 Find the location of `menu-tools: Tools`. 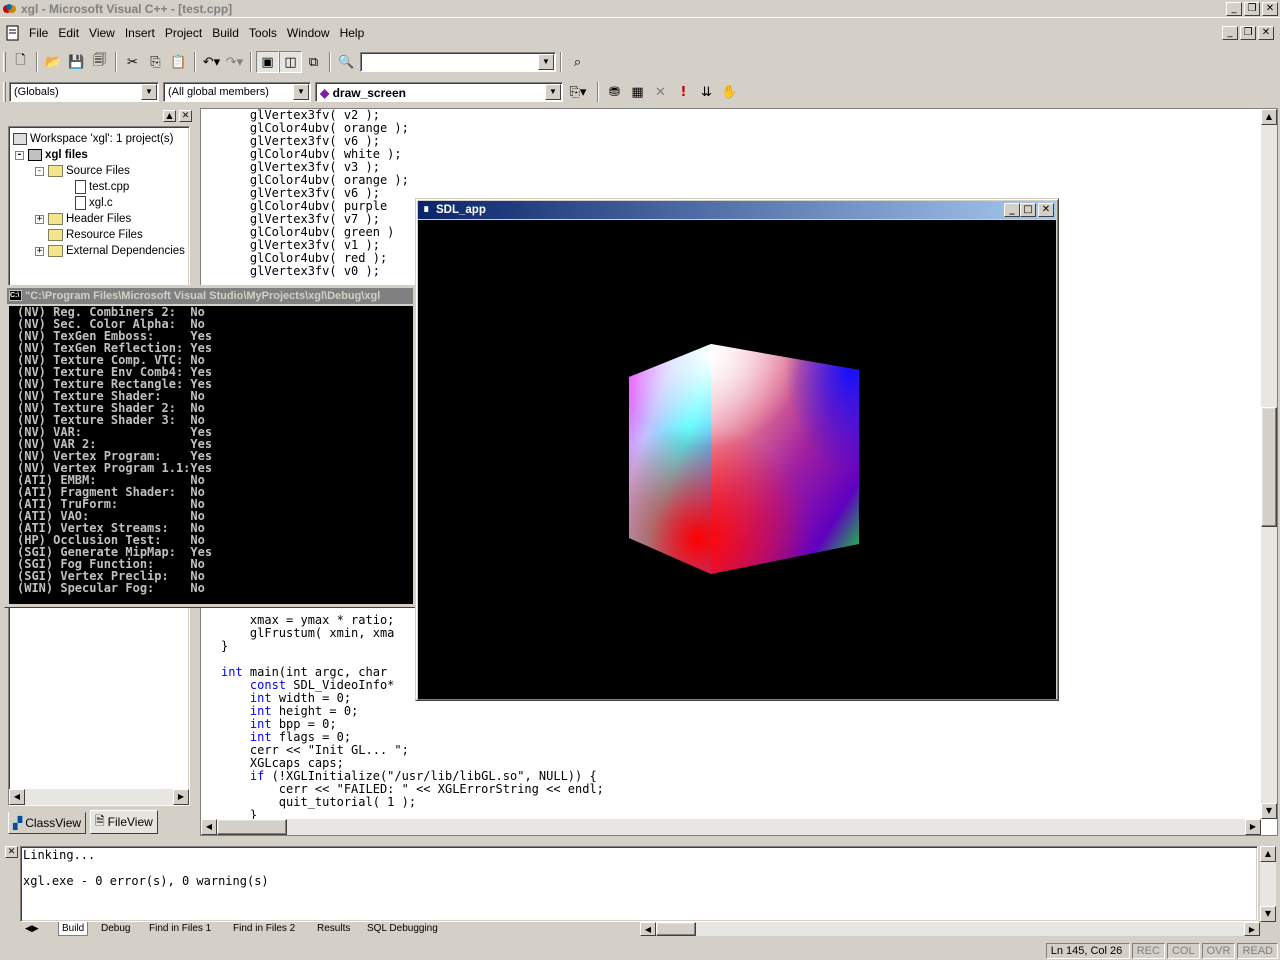

menu-tools: Tools is located at coordinates (263, 33).